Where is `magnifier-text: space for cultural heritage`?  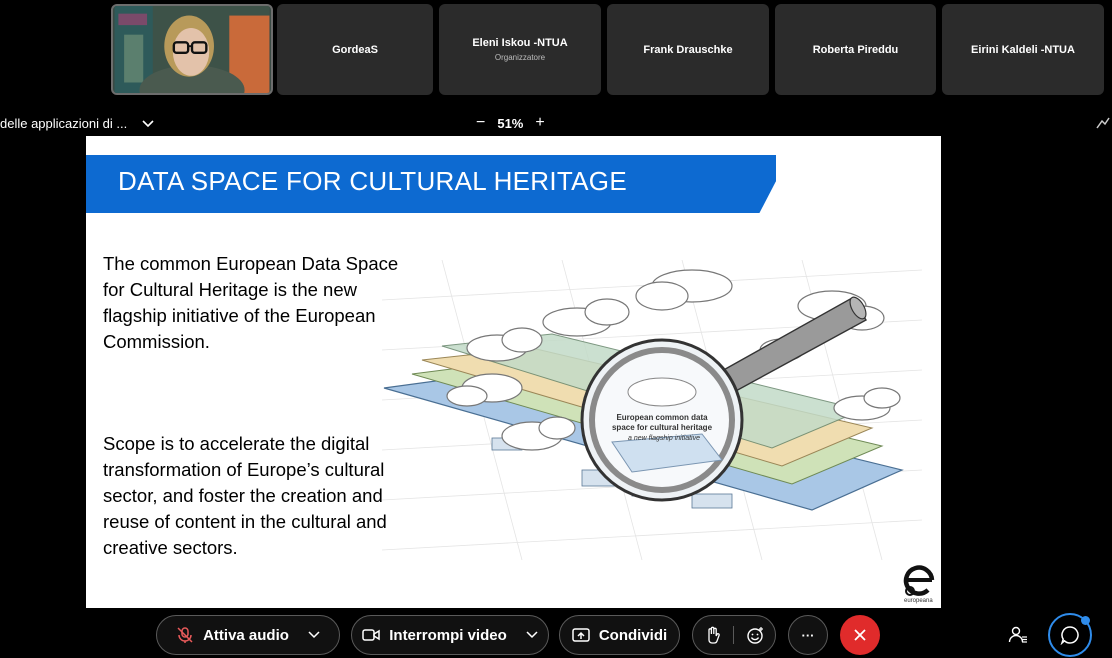
magnifier-text: space for cultural heritage is located at coordinates (662, 427).